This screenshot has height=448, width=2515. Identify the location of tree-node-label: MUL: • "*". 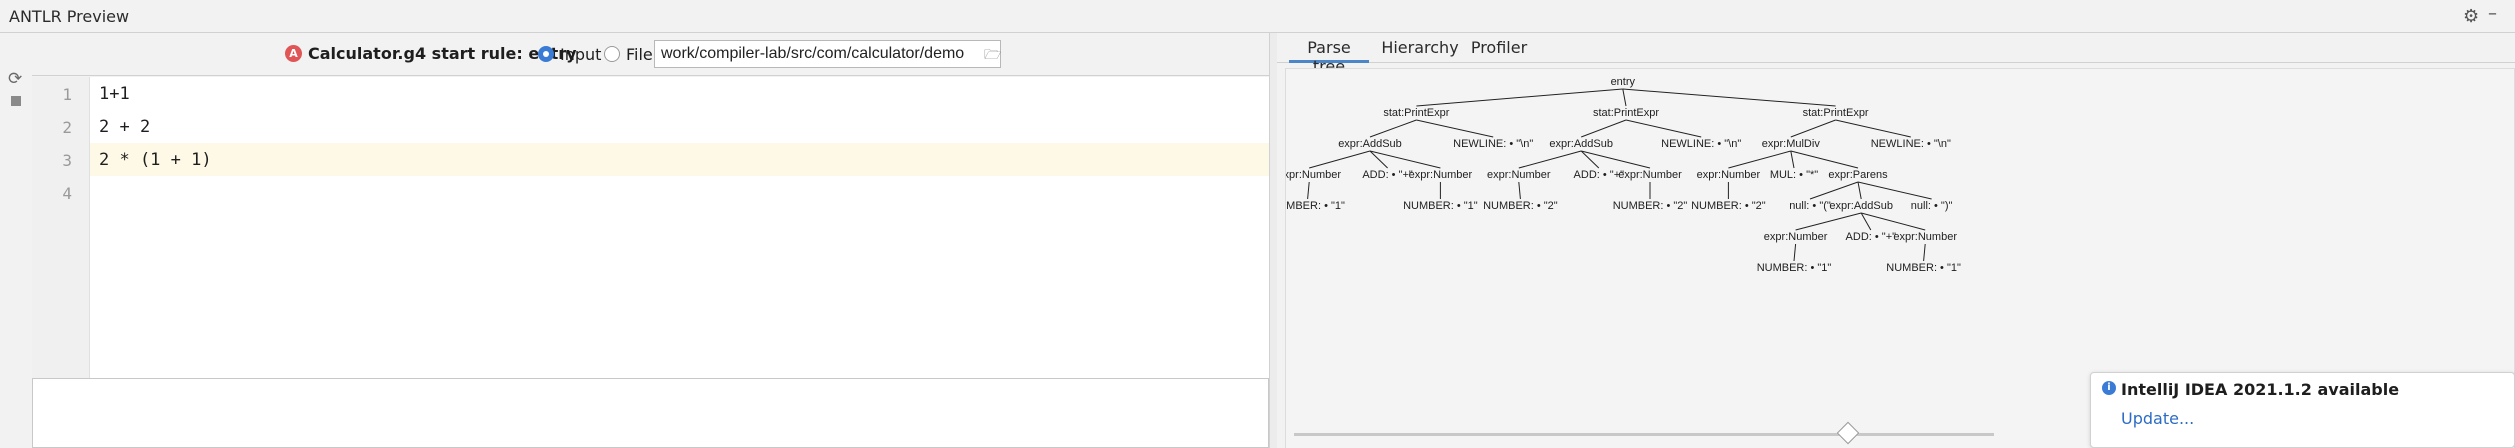
(1794, 175).